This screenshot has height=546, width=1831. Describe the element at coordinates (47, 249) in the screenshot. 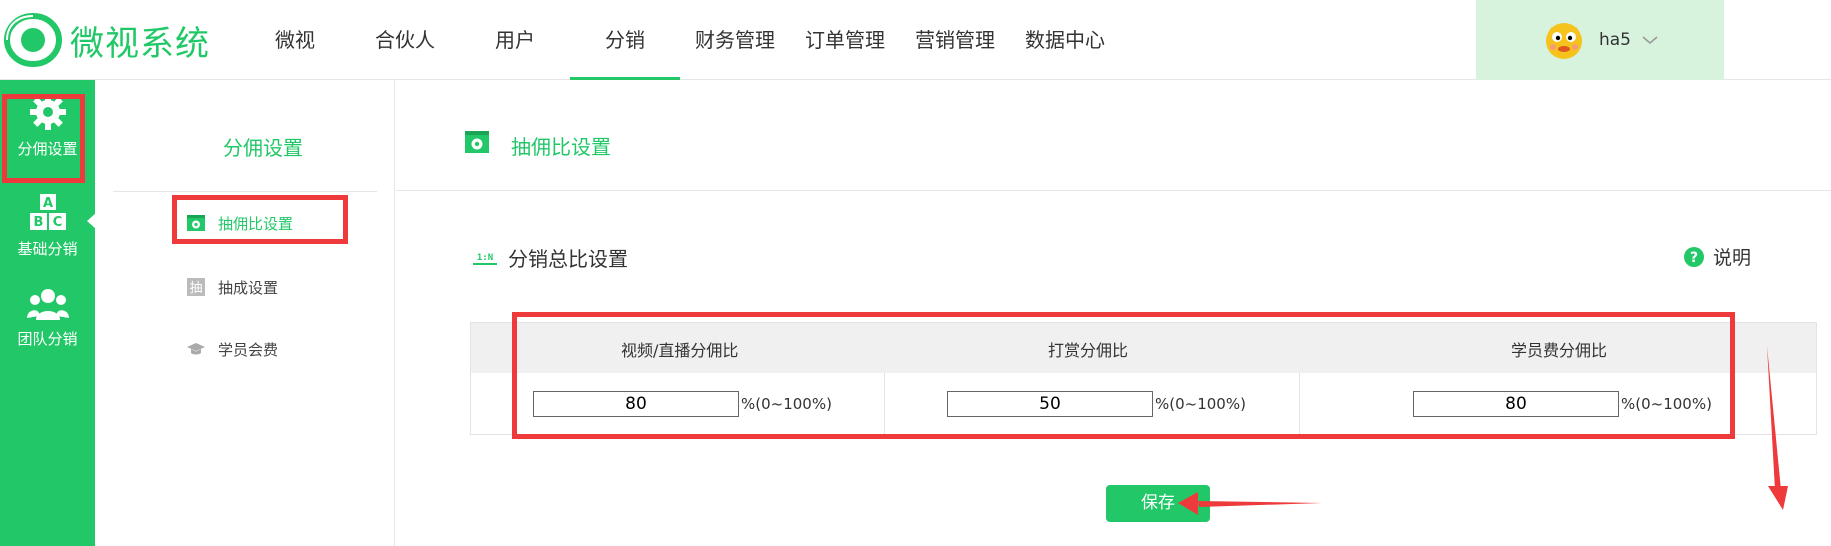

I see `rail-label-basic-distribution: 基础分销` at that location.